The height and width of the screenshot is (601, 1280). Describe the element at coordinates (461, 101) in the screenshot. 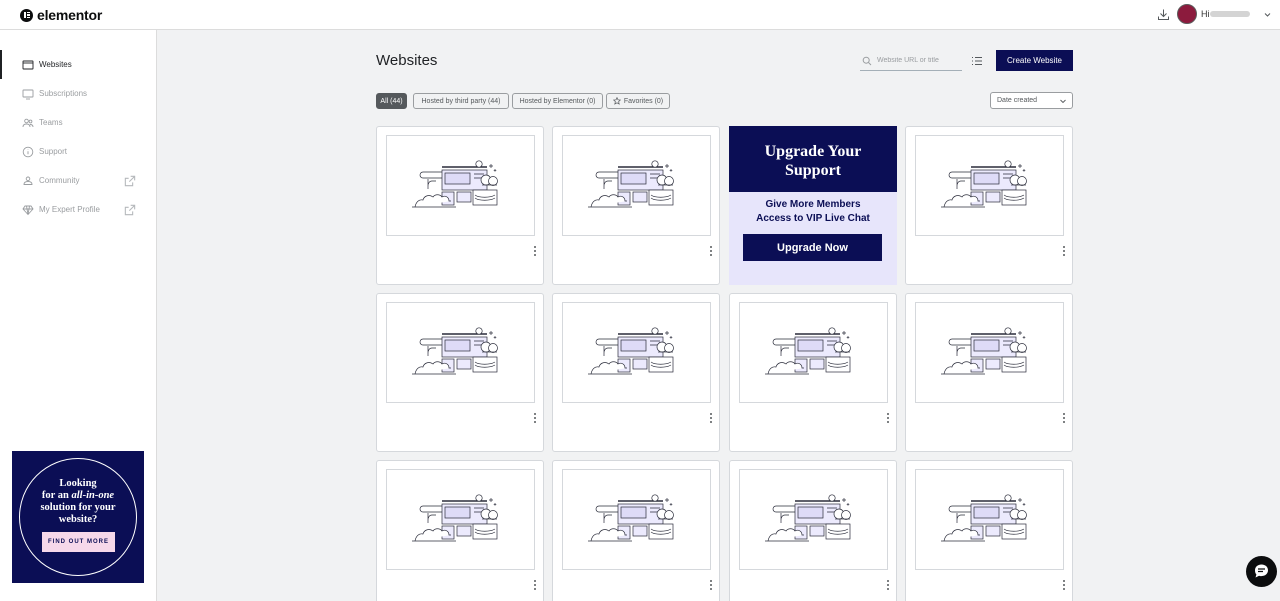

I see `filter-hosted-third-party: Hosted by third party (44)` at that location.